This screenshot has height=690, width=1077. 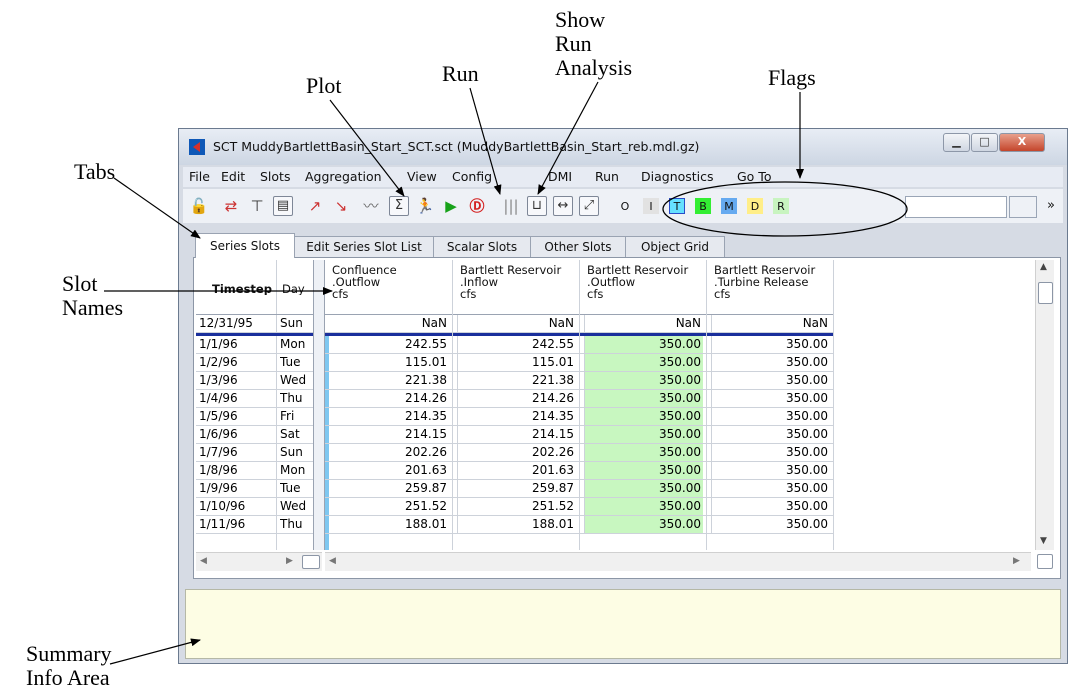 I want to click on expand-width-icon: ↔, so click(x=563, y=206).